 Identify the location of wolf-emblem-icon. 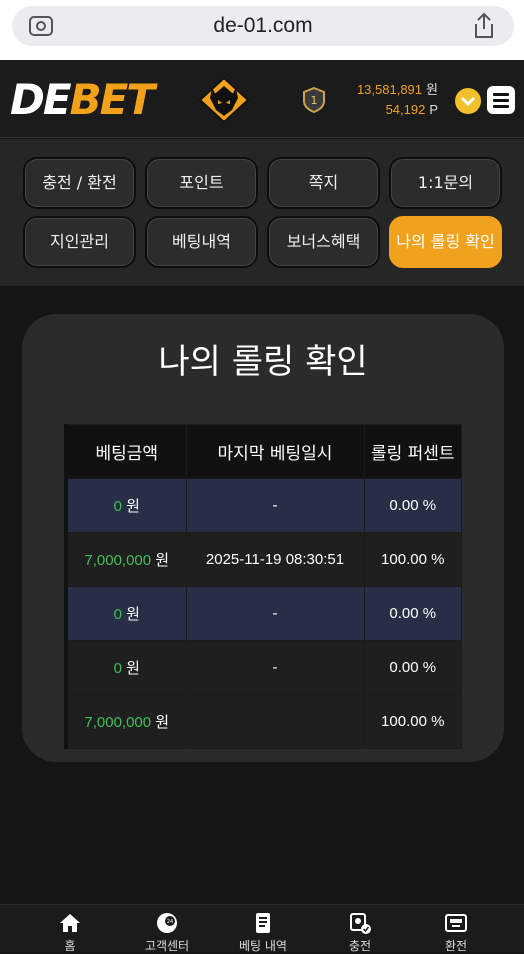
(224, 100).